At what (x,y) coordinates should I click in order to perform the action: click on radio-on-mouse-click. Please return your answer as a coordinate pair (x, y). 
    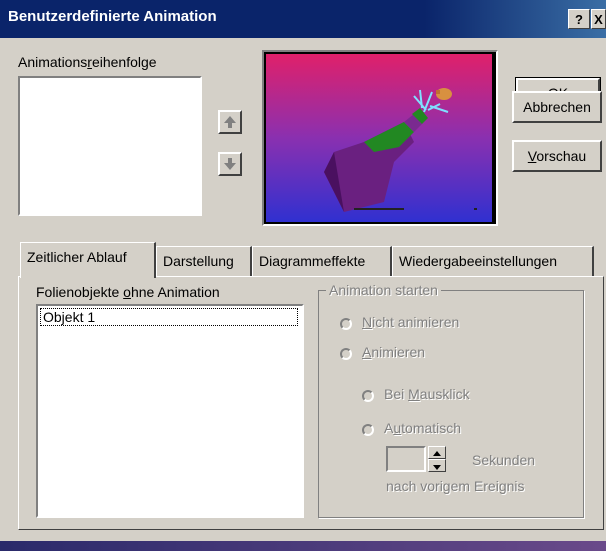
    Looking at the image, I should click on (368, 396).